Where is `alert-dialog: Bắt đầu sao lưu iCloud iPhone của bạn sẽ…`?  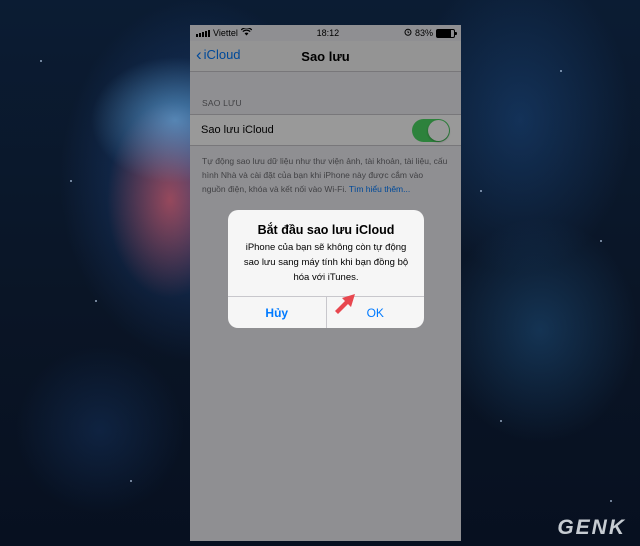 alert-dialog: Bắt đầu sao lưu iCloud iPhone của bạn sẽ… is located at coordinates (326, 269).